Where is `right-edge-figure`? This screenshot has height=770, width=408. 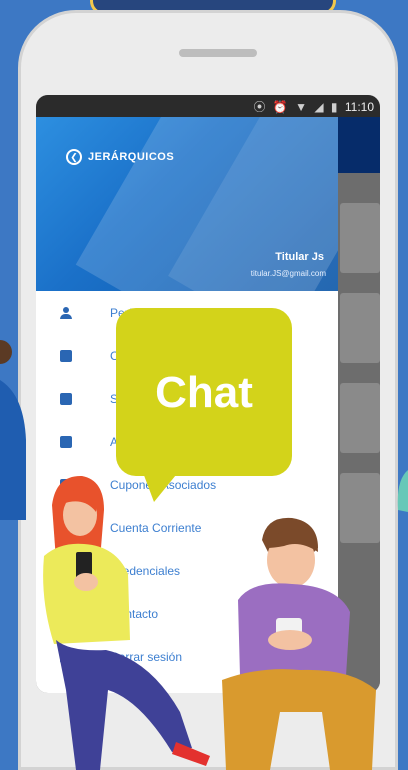 right-edge-figure is located at coordinates (402, 491).